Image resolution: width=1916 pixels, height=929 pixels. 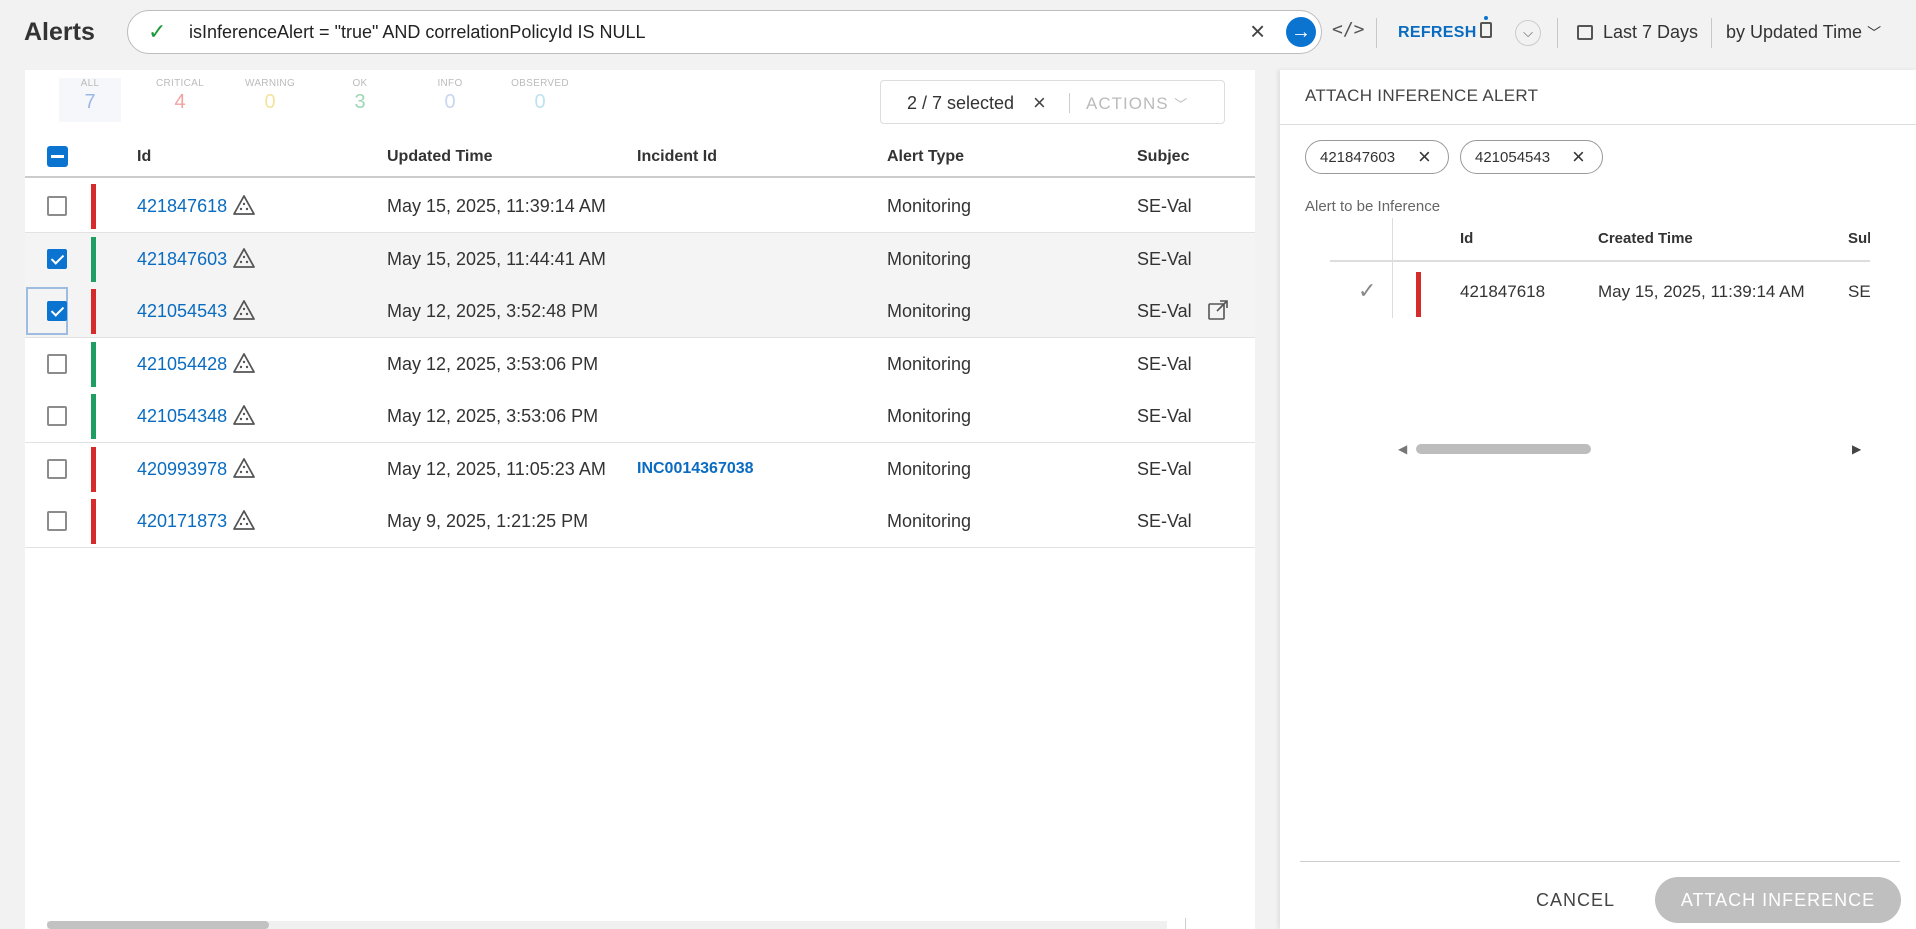 I want to click on selection-bar: 2 / 7 selected × ACTIONS ﹀, so click(x=1052, y=102).